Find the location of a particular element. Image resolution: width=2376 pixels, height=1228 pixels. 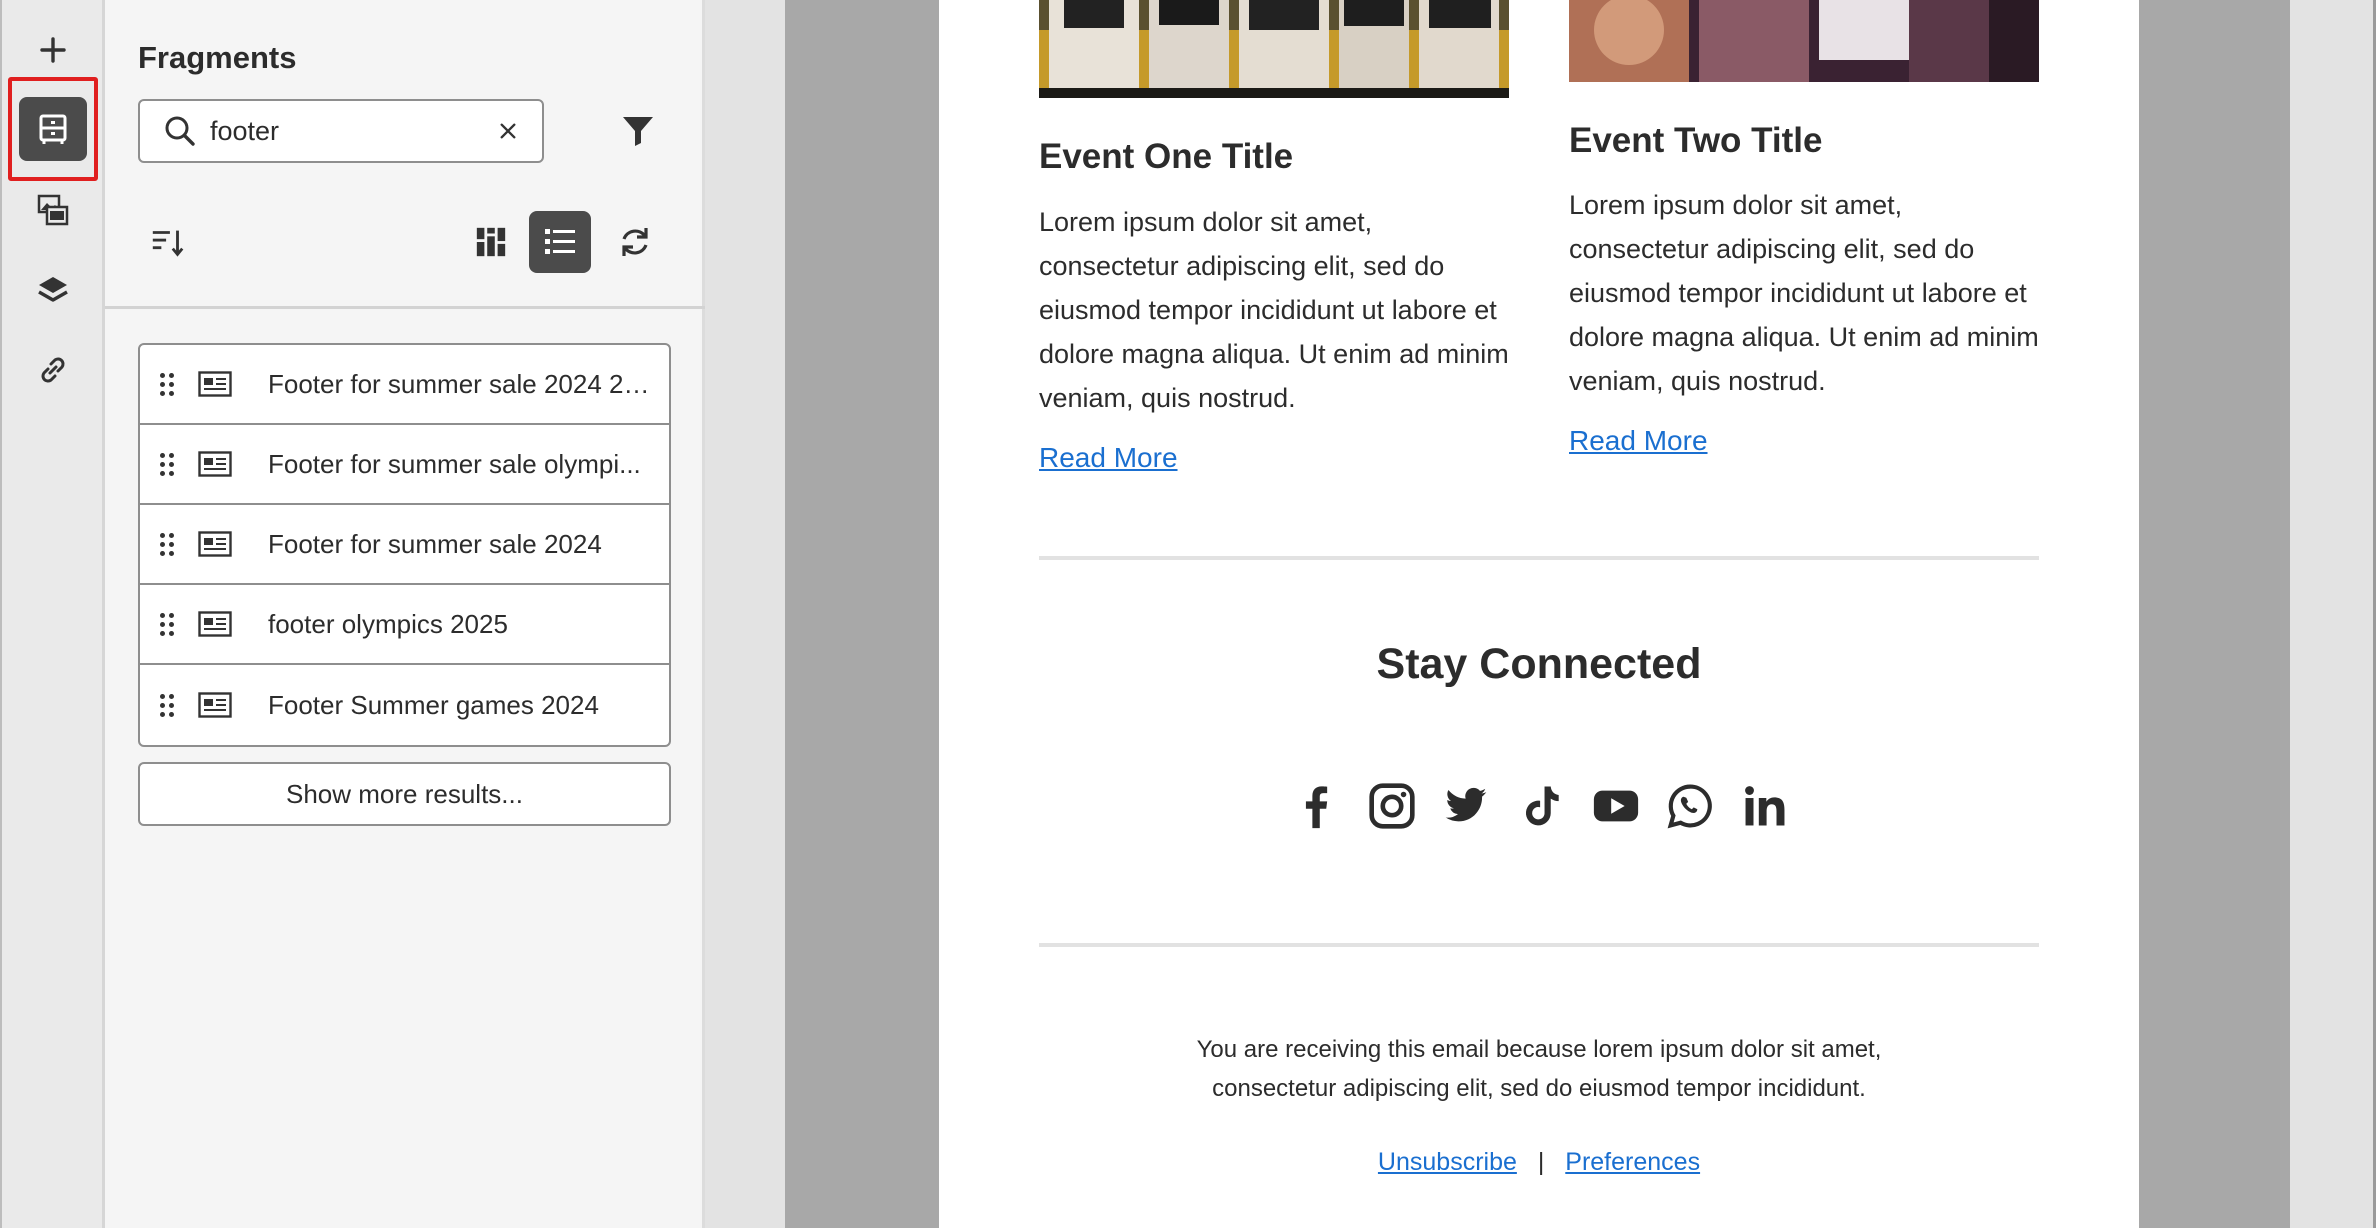

tiktok-icon is located at coordinates (1541, 806).